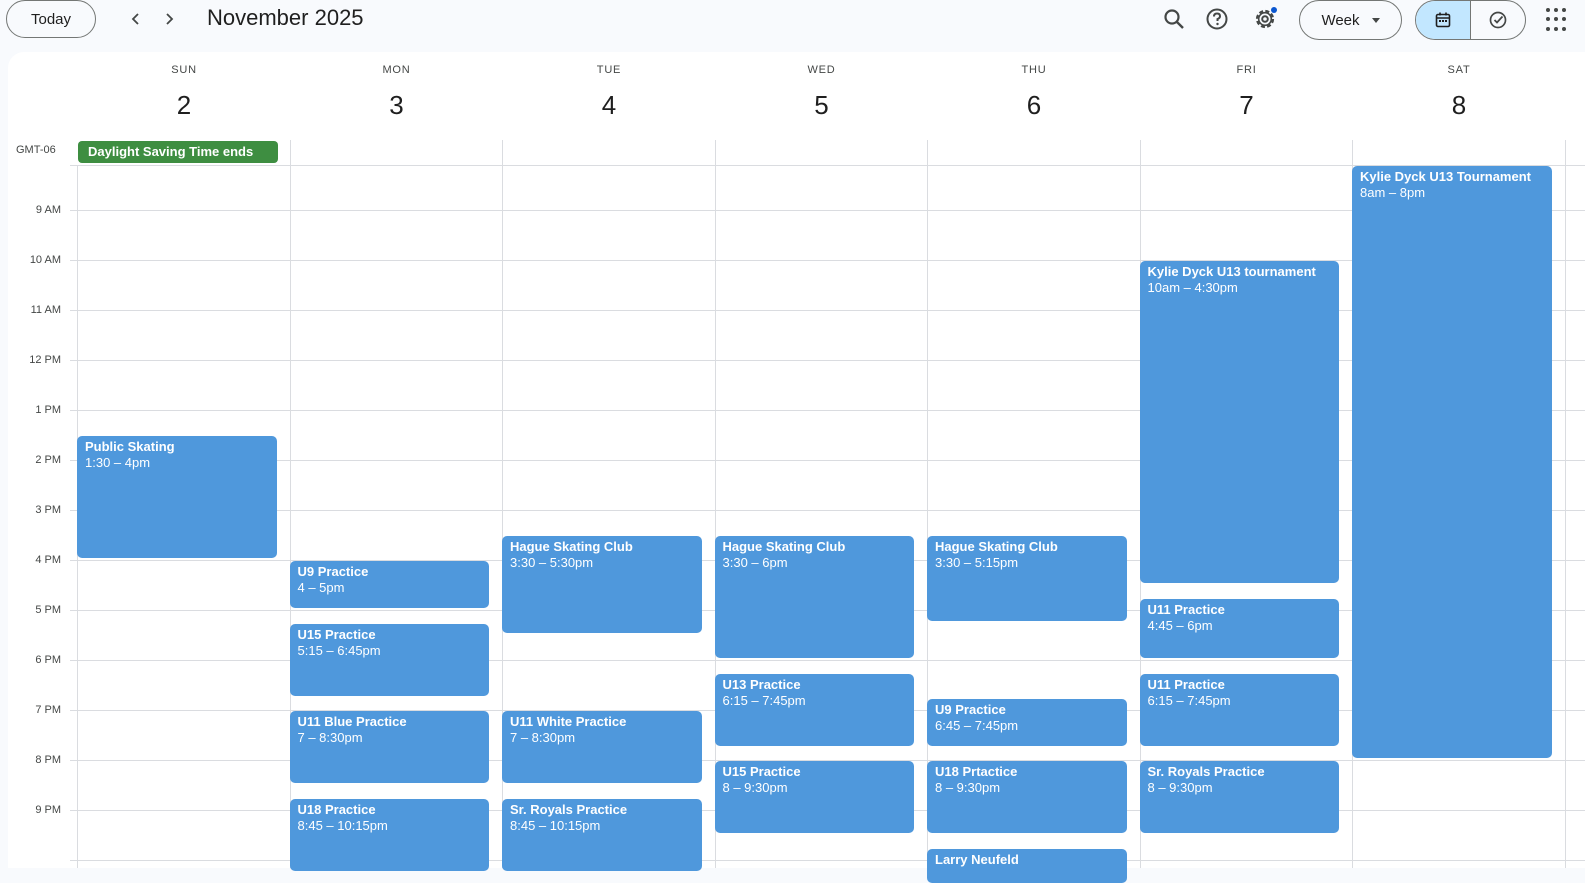 The width and height of the screenshot is (1585, 883). Describe the element at coordinates (1027, 797) in the screenshot. I see `calendar-event: U18 Prtactice8 – 9:30pm` at that location.